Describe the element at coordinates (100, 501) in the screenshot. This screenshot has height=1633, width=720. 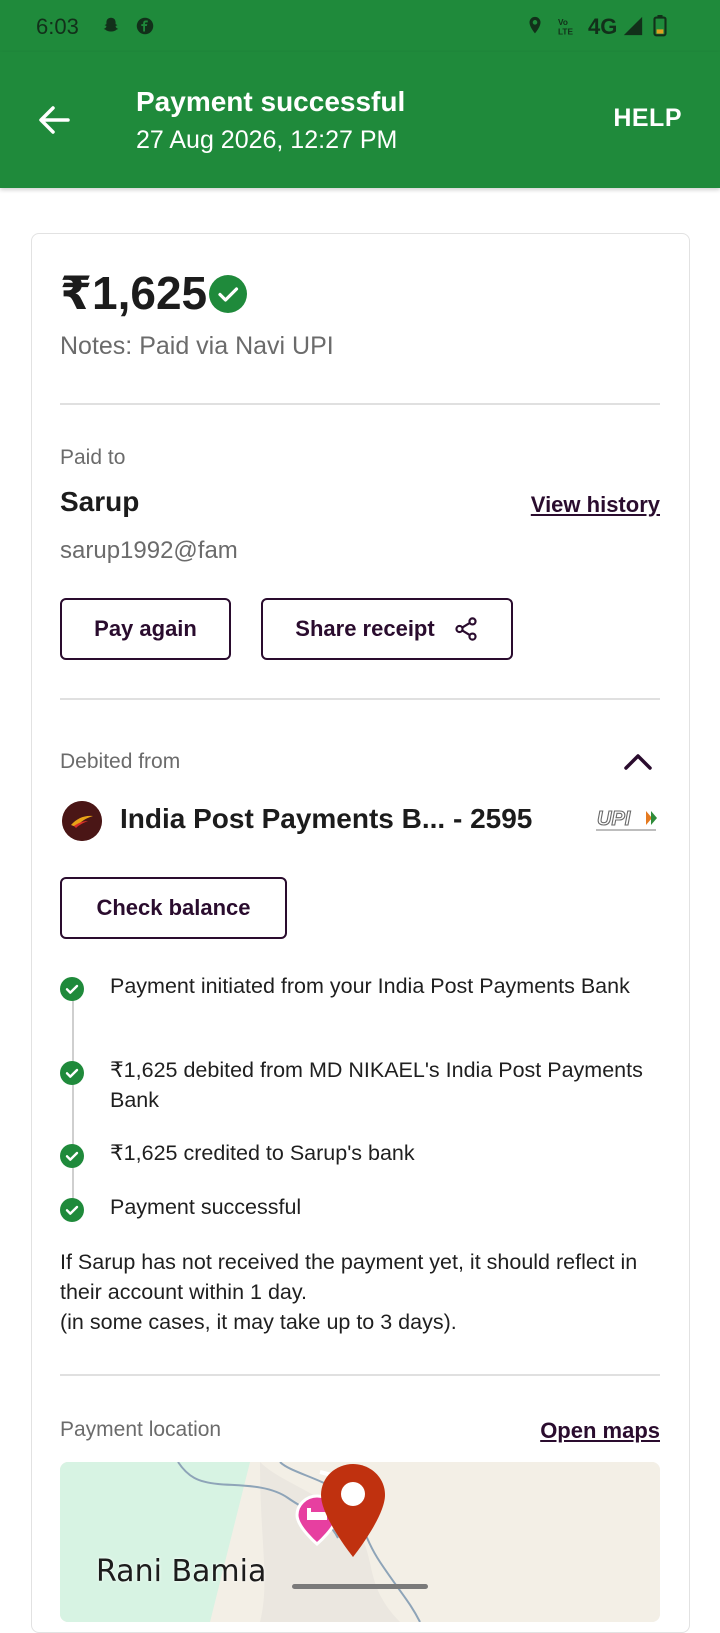
I see `payee-name: Sarup` at that location.